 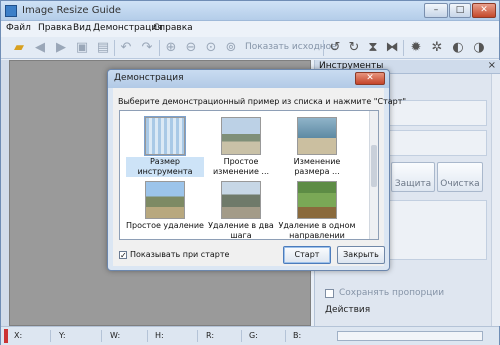 What do you see at coordinates (82, 48) in the screenshot?
I see `save-icon: ▣` at bounding box center [82, 48].